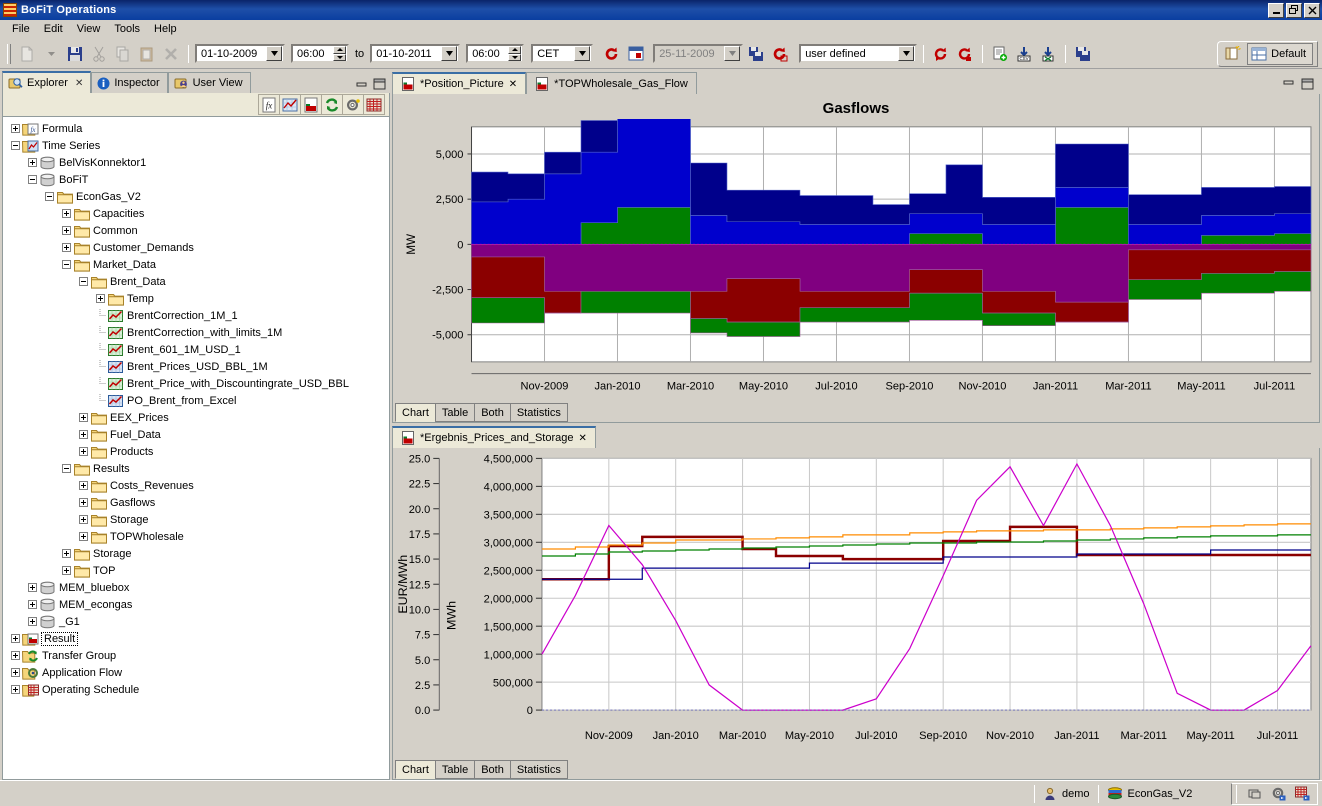 This screenshot has height=806, width=1322. Describe the element at coordinates (196, 536) in the screenshot. I see `tree-item: TOPWholesale` at that location.